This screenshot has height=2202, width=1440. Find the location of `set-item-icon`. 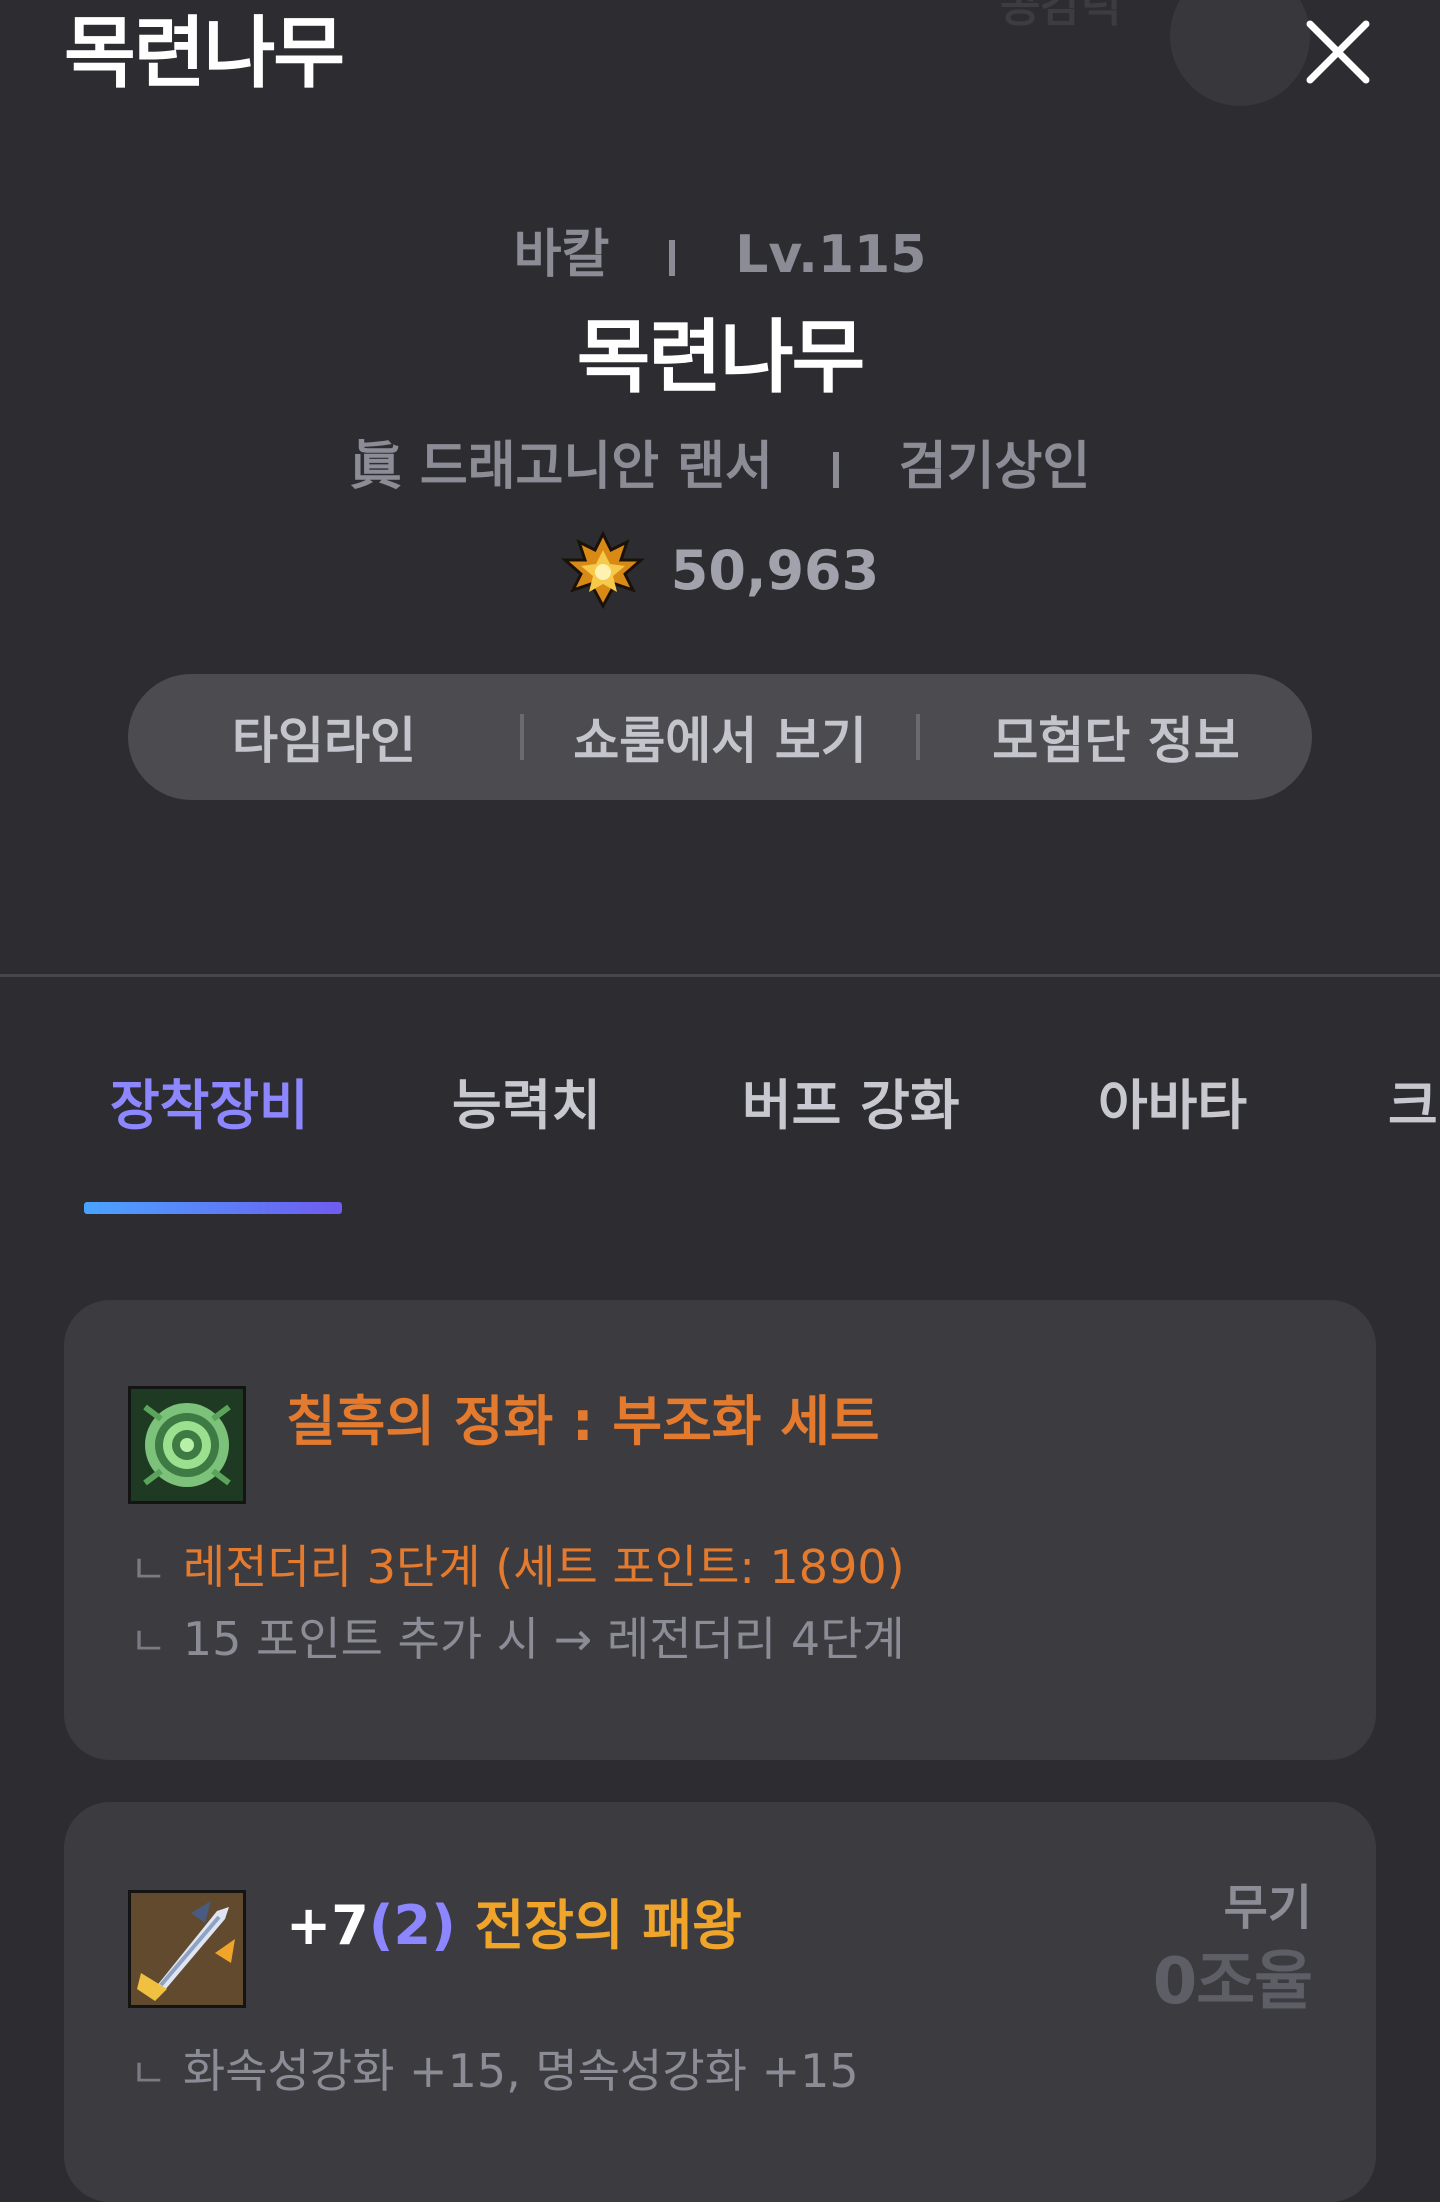

set-item-icon is located at coordinates (187, 1445).